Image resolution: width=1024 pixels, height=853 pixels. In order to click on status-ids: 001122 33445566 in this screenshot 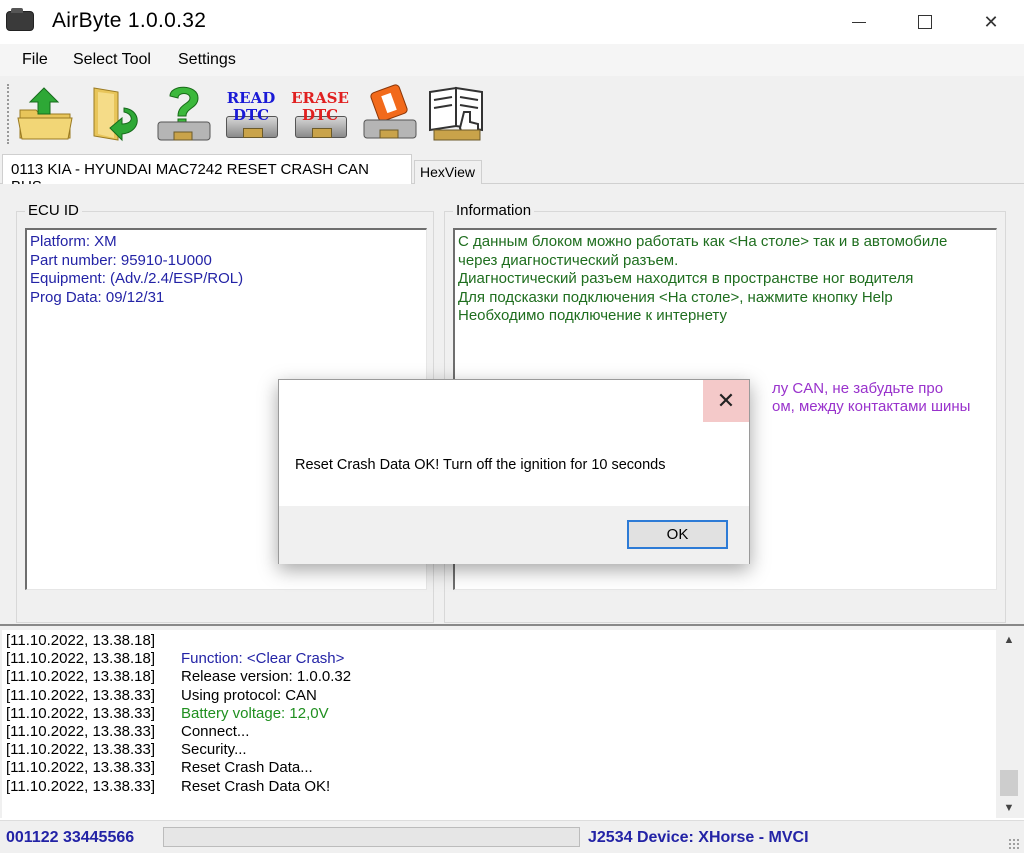, I will do `click(70, 837)`.